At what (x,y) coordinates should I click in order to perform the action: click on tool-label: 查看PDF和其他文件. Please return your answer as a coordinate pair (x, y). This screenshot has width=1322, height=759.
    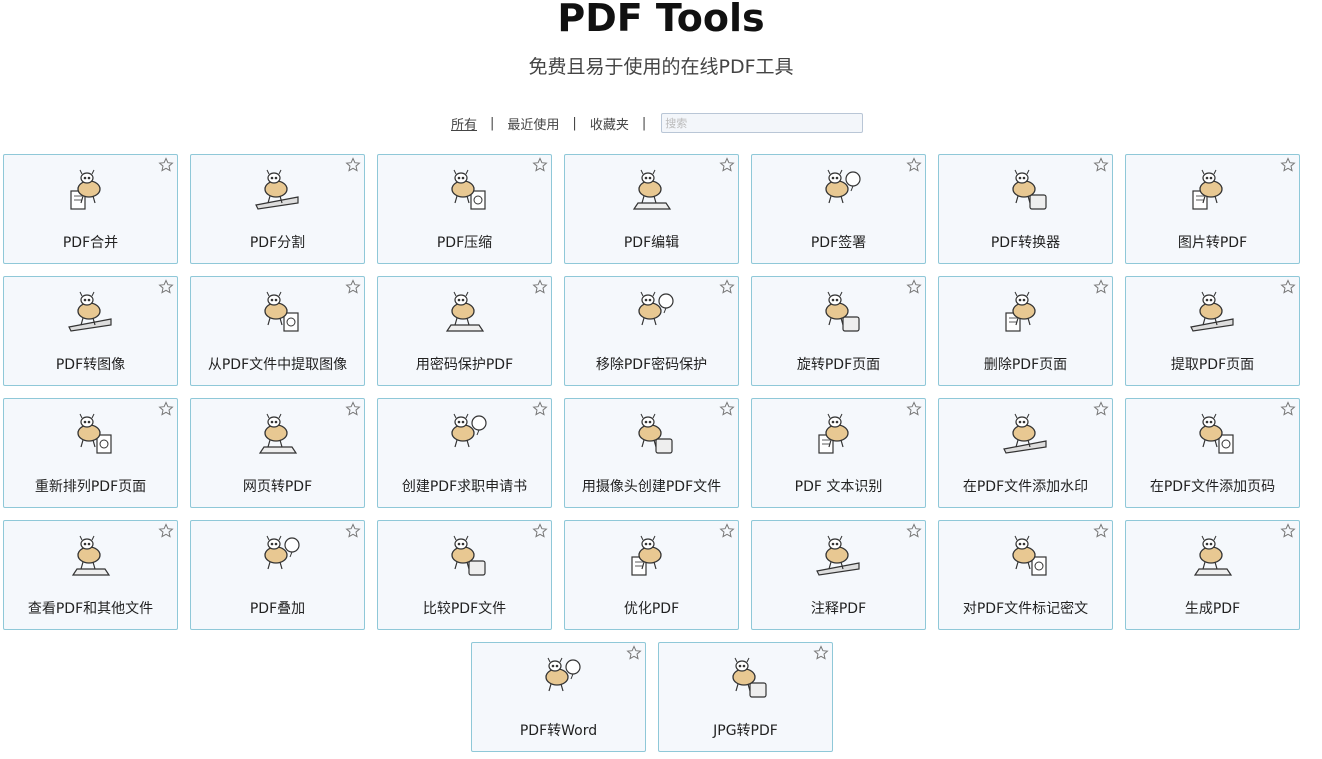
    Looking at the image, I should click on (90, 609).